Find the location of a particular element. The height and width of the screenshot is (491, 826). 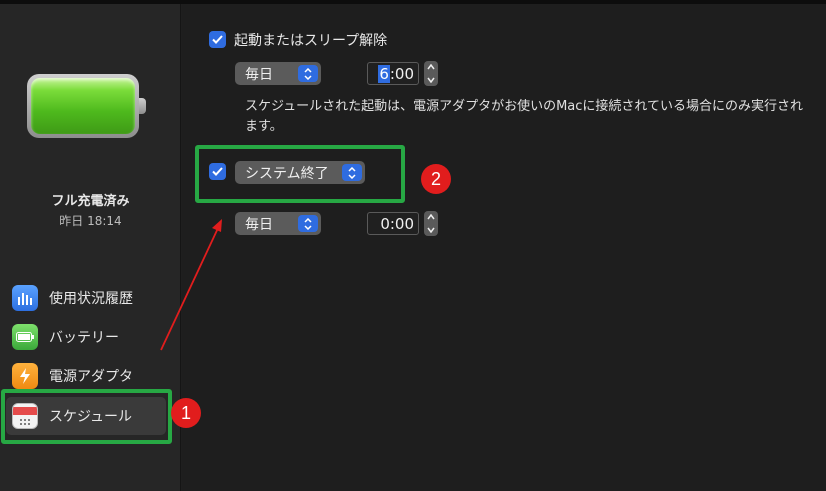

annotation-arrow is located at coordinates (191, 285).